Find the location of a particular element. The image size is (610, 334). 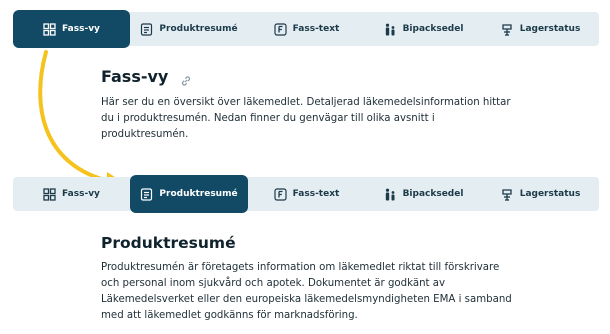

tab-label: Fass-vy is located at coordinates (81, 194).